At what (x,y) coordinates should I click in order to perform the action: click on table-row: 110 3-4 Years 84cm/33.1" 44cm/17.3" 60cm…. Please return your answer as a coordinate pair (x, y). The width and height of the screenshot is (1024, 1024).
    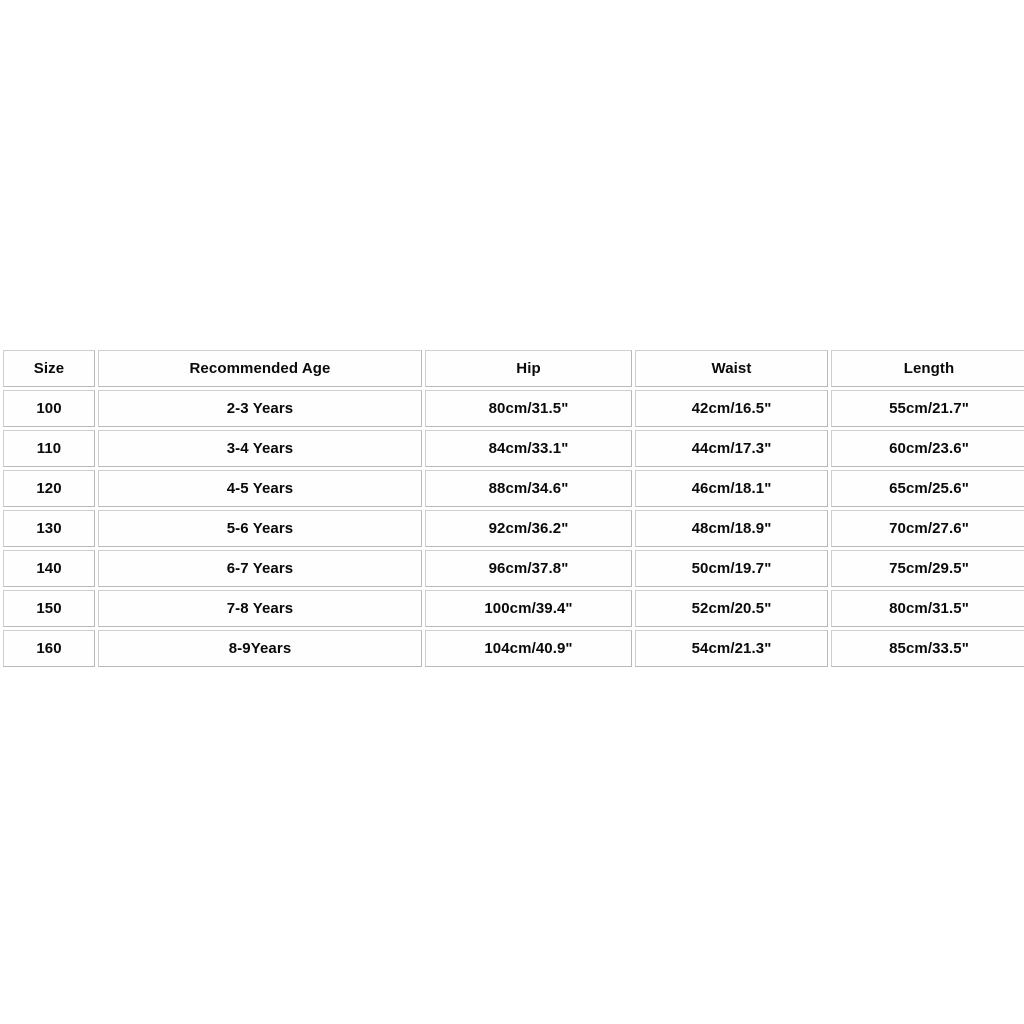
    Looking at the image, I should click on (513, 448).